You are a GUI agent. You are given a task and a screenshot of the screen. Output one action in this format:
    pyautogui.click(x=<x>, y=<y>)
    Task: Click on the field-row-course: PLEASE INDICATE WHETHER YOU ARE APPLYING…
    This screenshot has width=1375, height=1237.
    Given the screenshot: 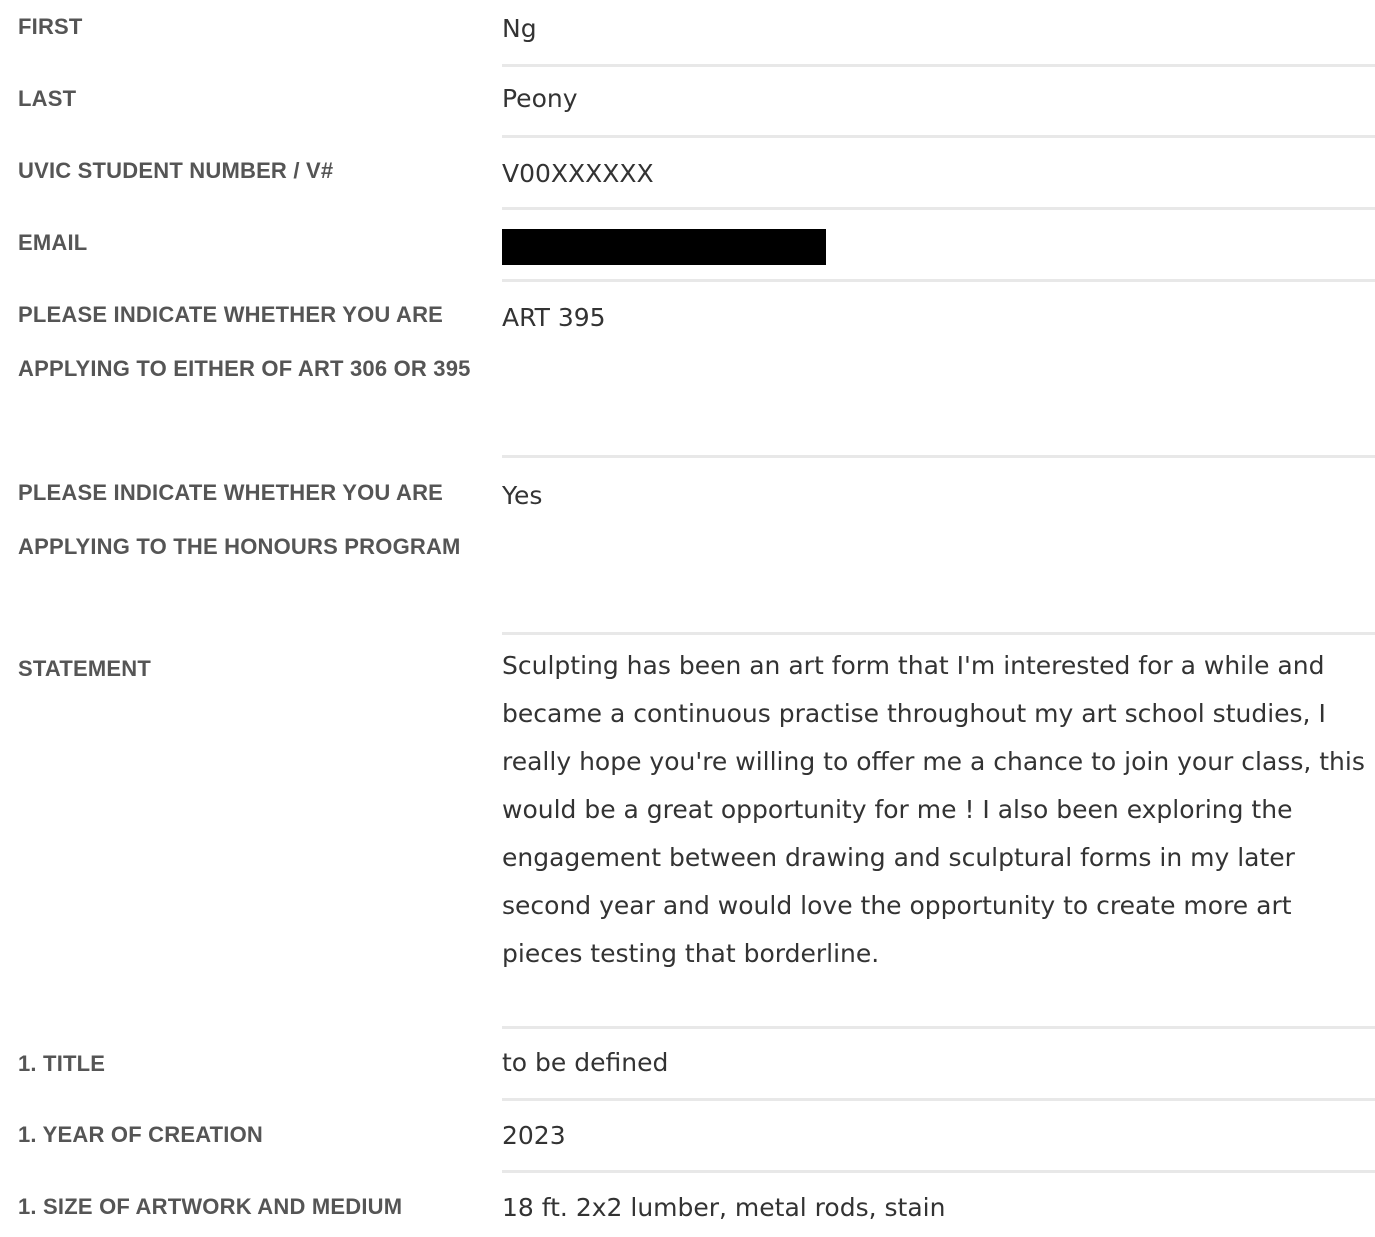 What is the action you would take?
    pyautogui.click(x=687, y=342)
    